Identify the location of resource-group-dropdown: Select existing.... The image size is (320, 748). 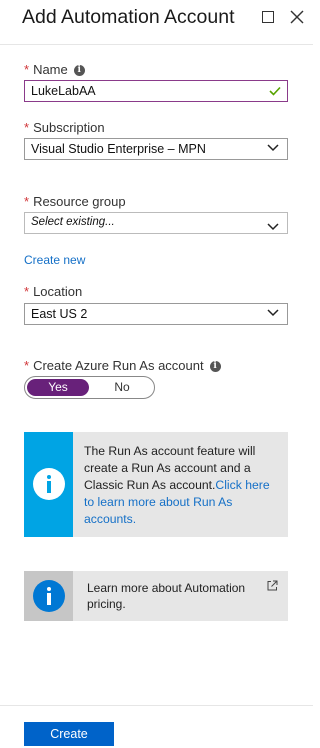
(156, 223).